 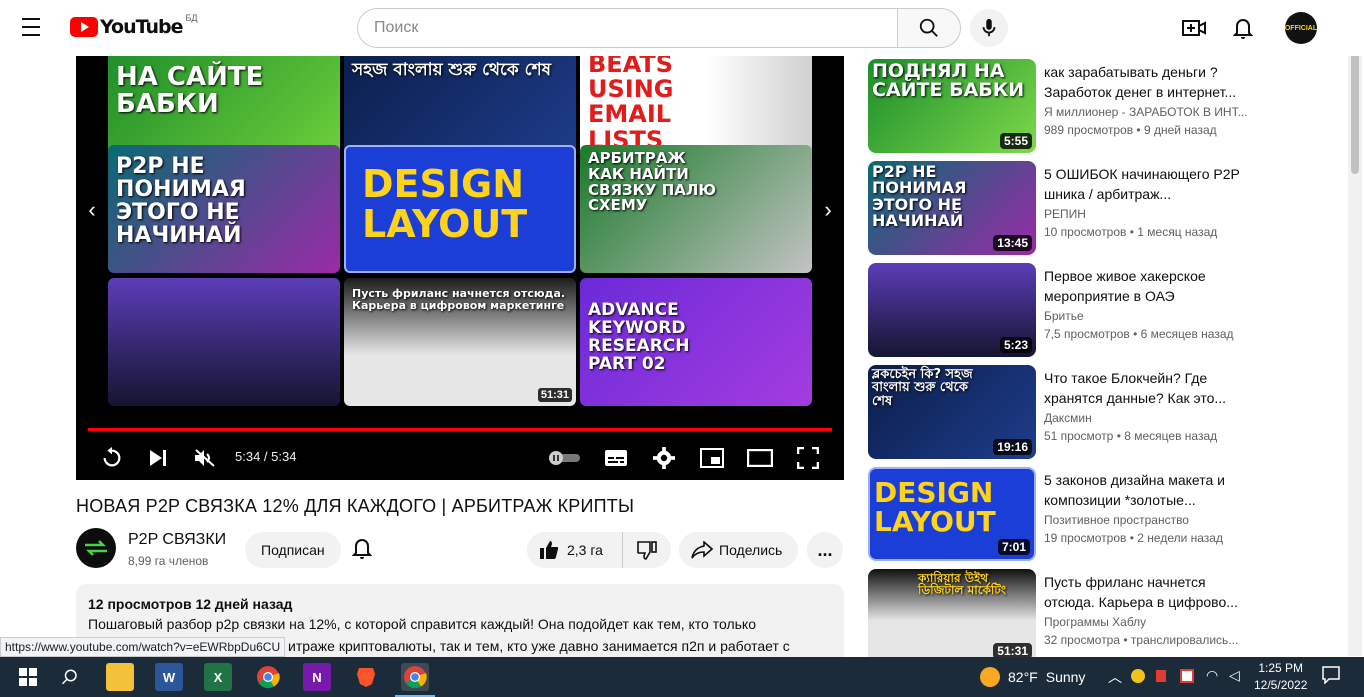 I want to click on endscreen-next-icon: ›, so click(x=828, y=209).